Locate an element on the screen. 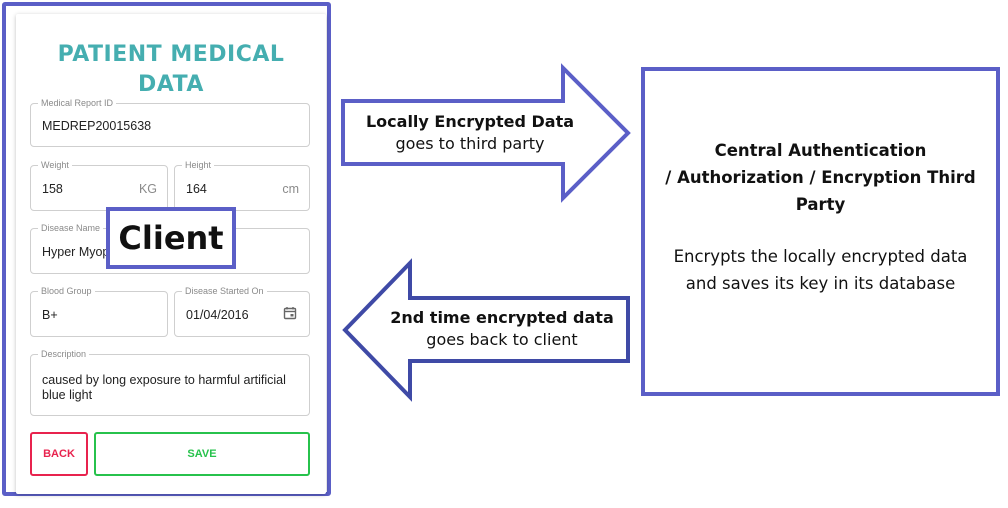 This screenshot has width=1008, height=508. third-party-desc-line1: Encrypts the locally encrypted data is located at coordinates (820, 256).